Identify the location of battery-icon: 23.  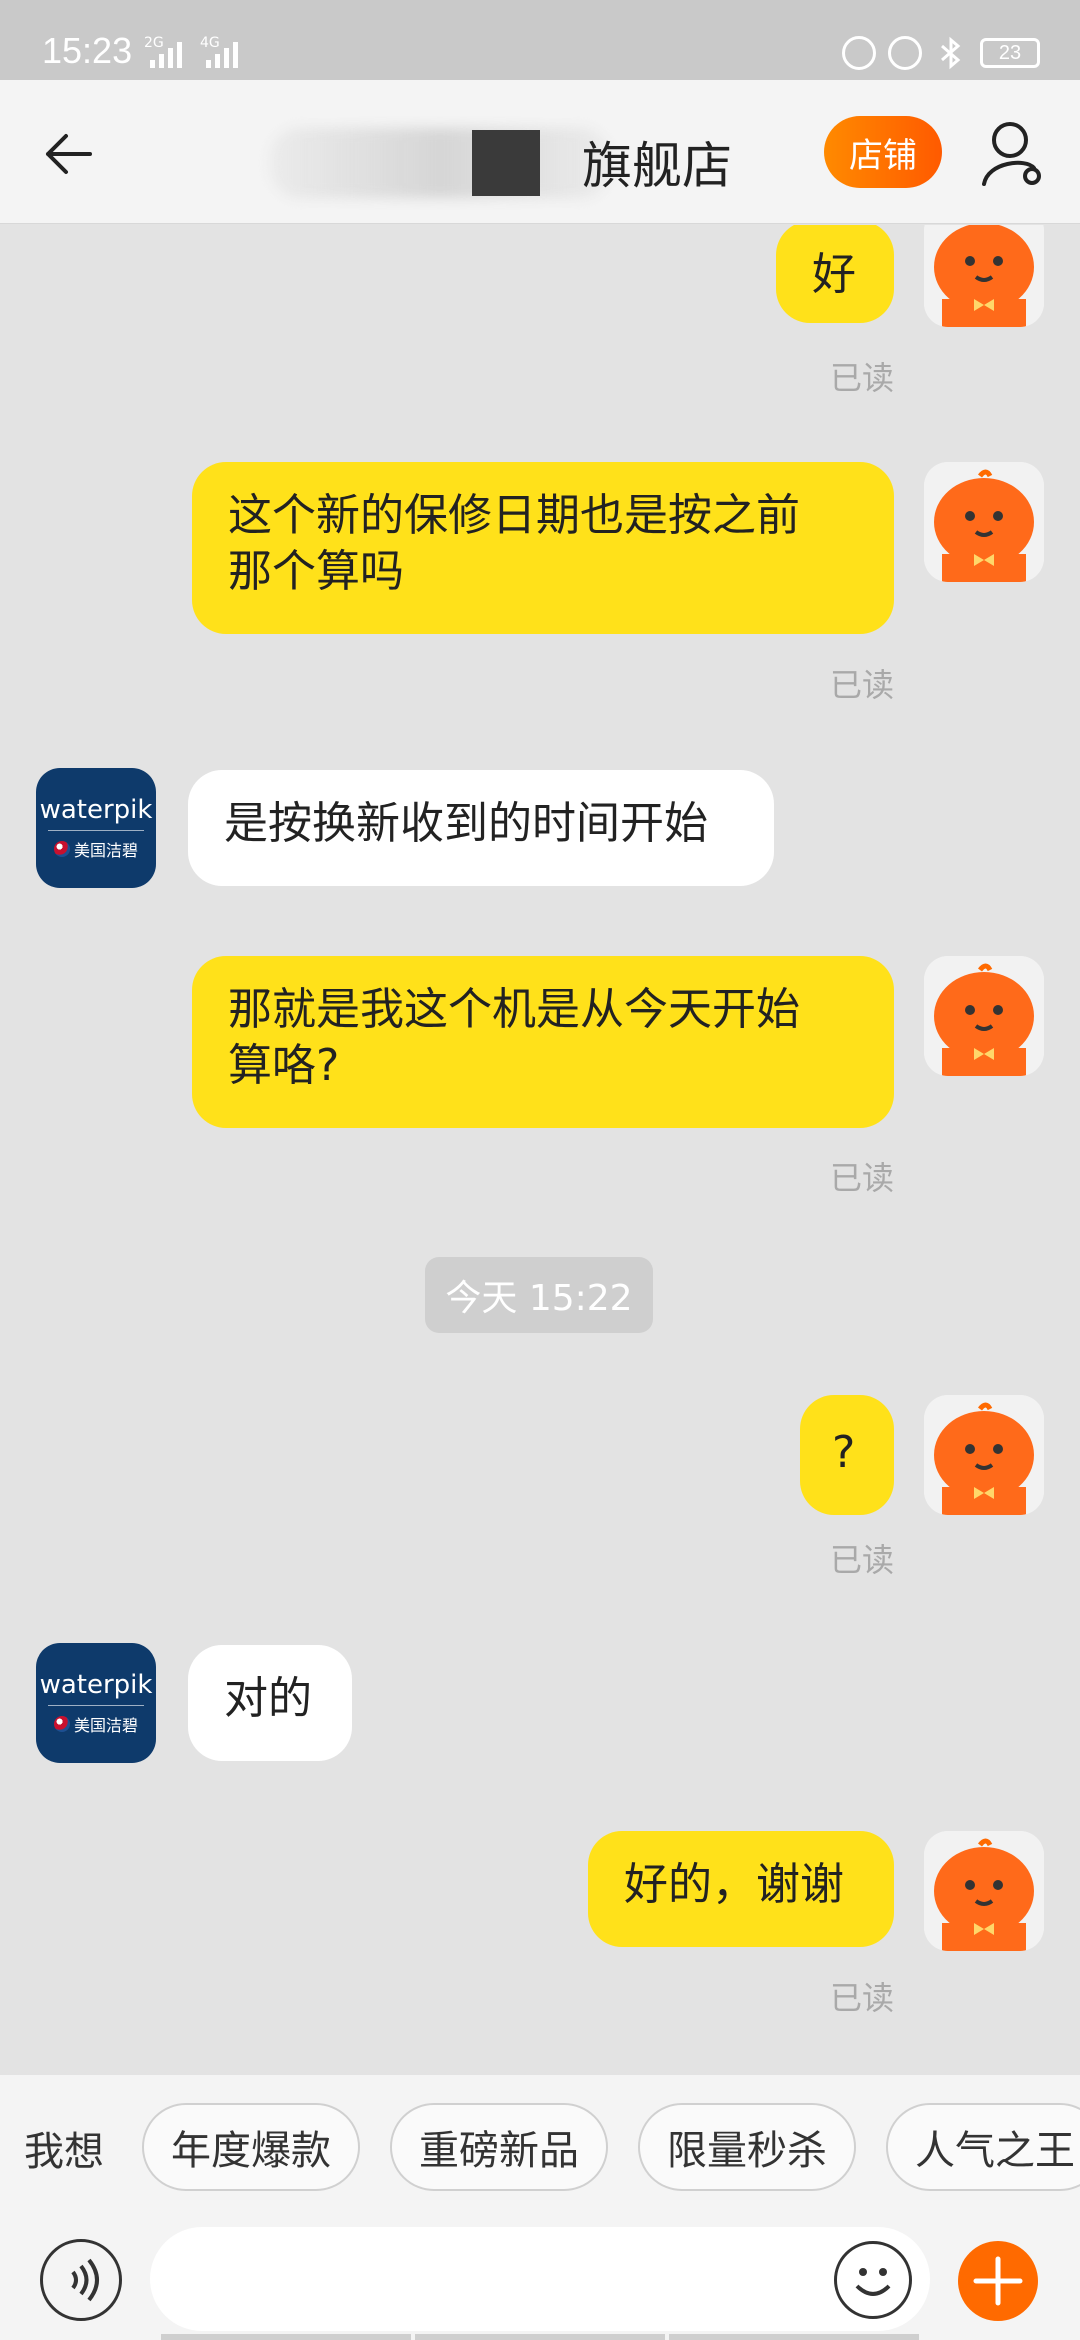
(1010, 53).